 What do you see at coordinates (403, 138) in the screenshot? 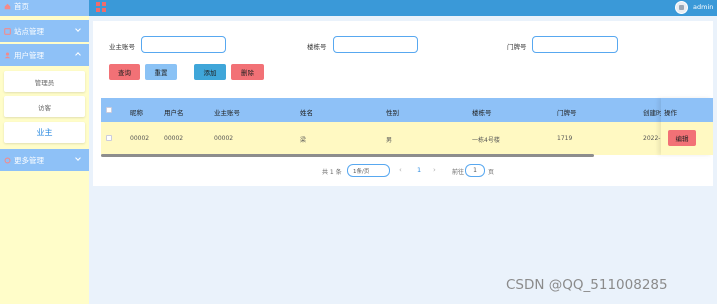
I see `table-row: 00002 00002 00002 梁 男 一栋4号楼 1719 2022-1` at bounding box center [403, 138].